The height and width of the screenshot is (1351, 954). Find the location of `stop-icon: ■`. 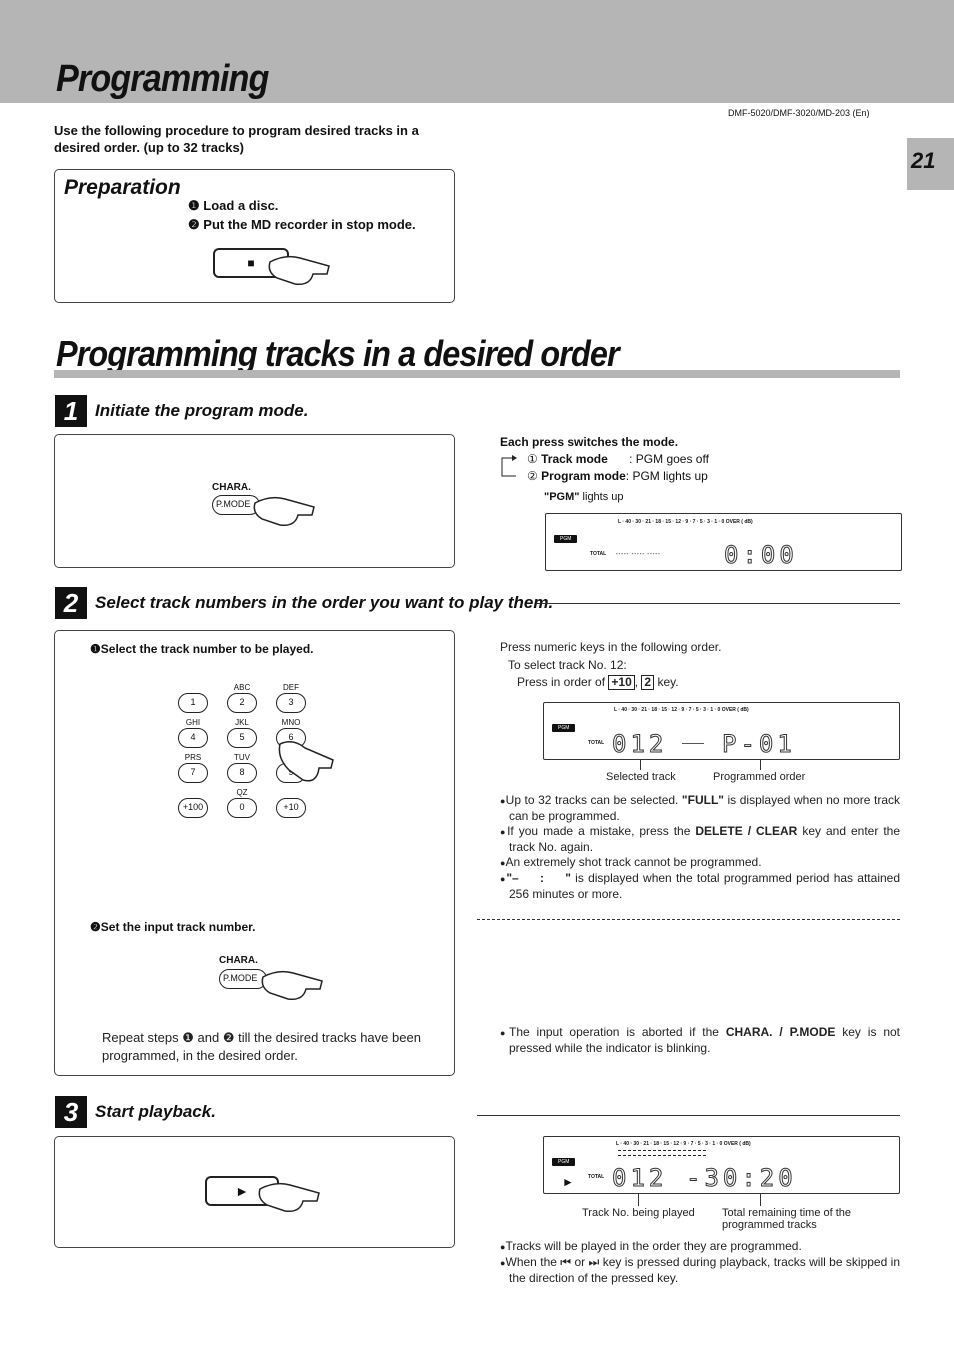

stop-icon: ■ is located at coordinates (251, 263).